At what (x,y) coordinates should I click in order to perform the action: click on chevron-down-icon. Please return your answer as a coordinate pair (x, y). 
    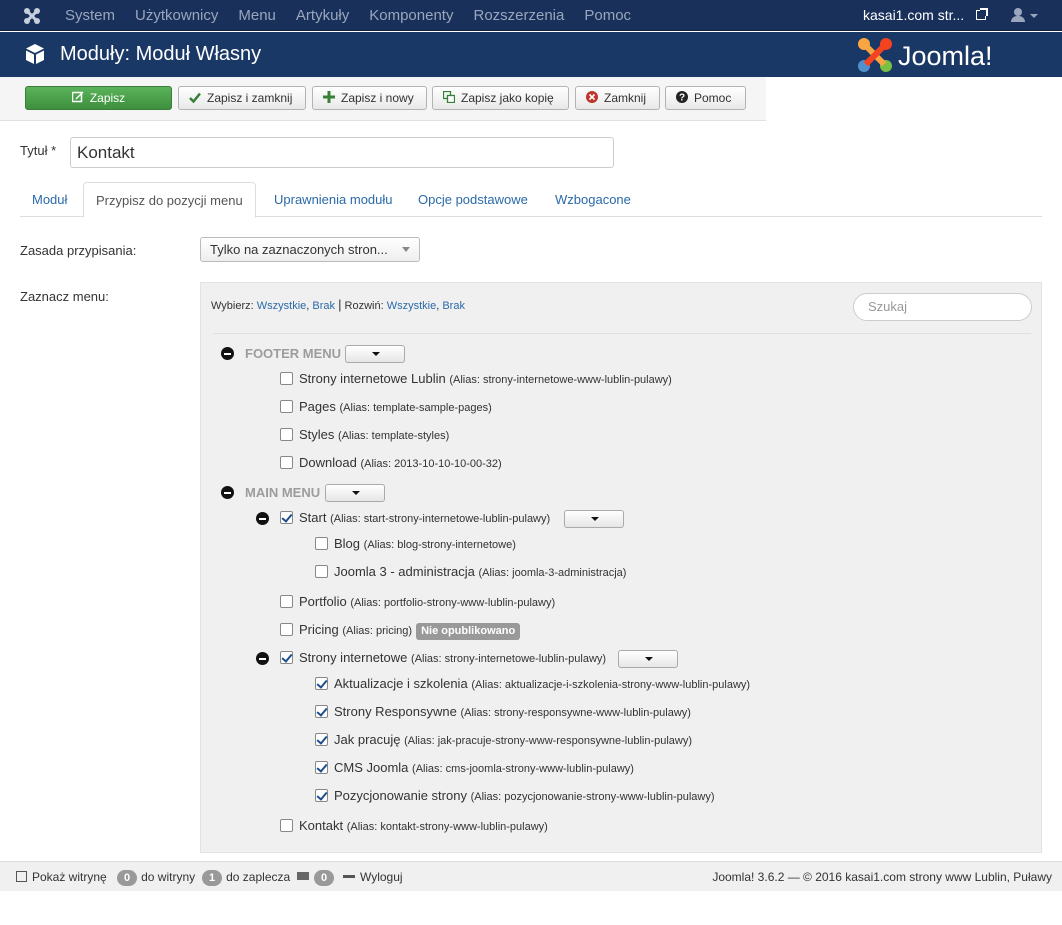
    Looking at the image, I should click on (406, 249).